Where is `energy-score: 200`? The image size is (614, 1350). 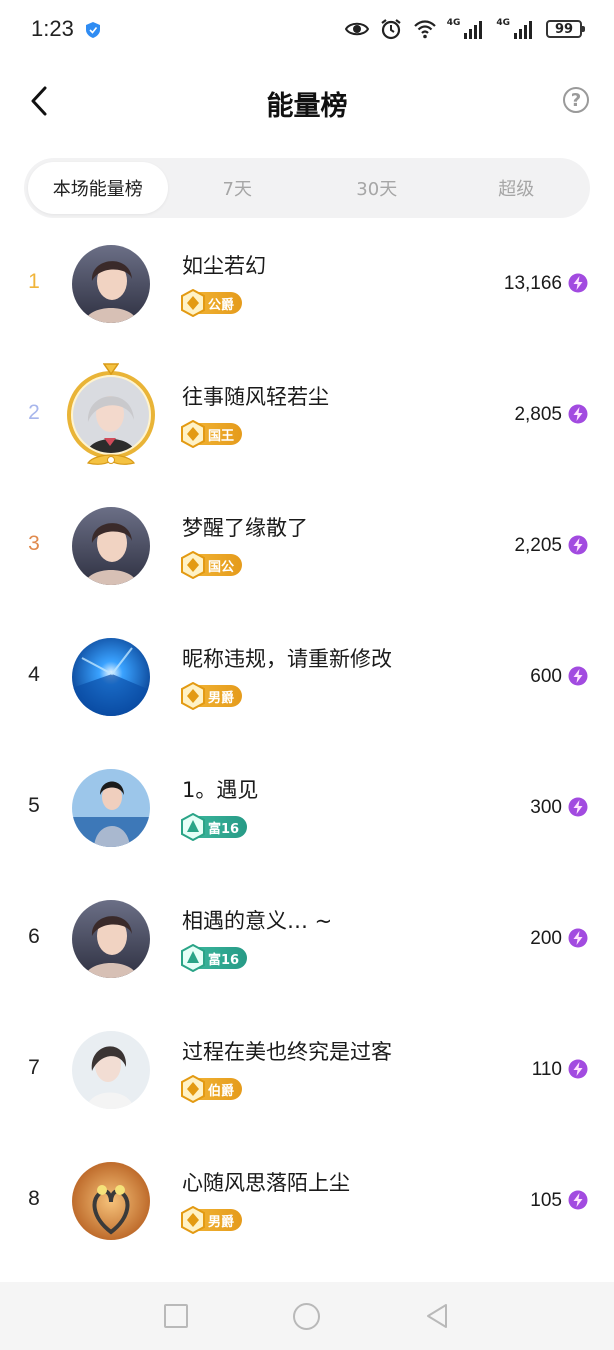 energy-score: 200 is located at coordinates (546, 938).